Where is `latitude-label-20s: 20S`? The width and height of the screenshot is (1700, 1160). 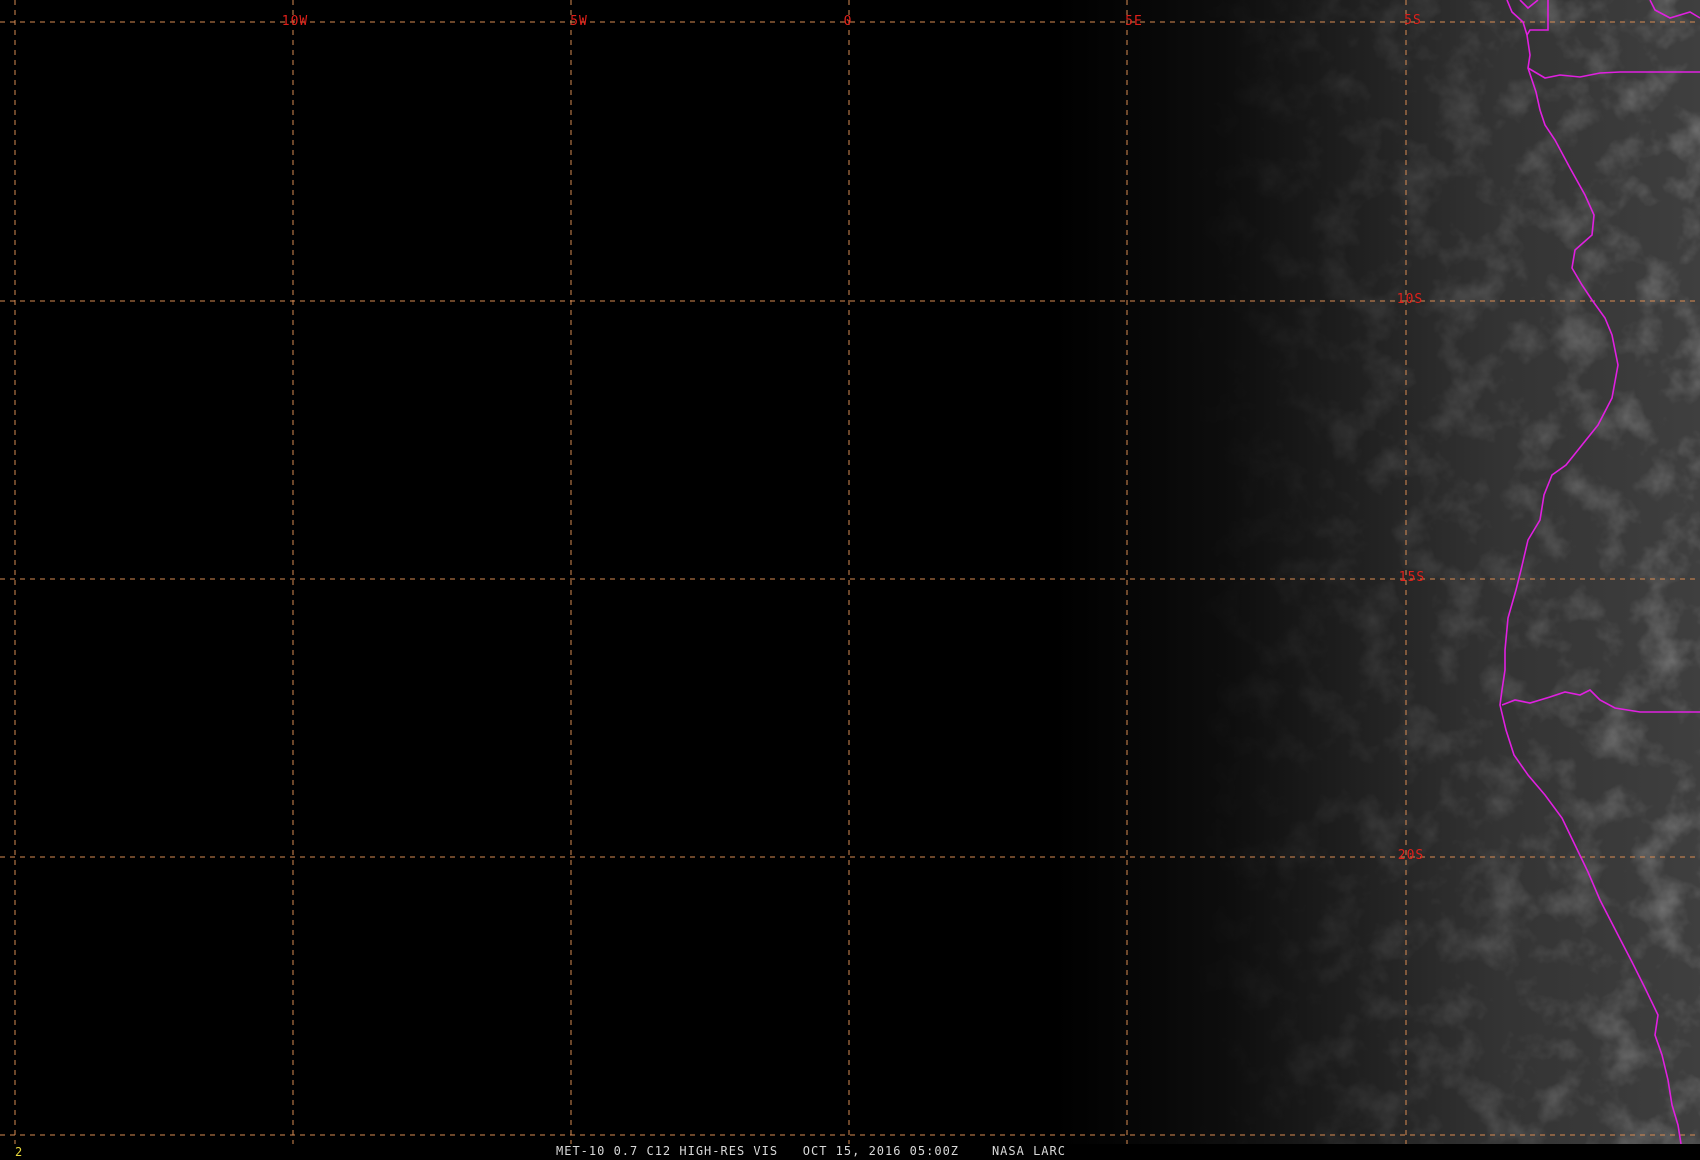
latitude-label-20s: 20S is located at coordinates (1411, 855).